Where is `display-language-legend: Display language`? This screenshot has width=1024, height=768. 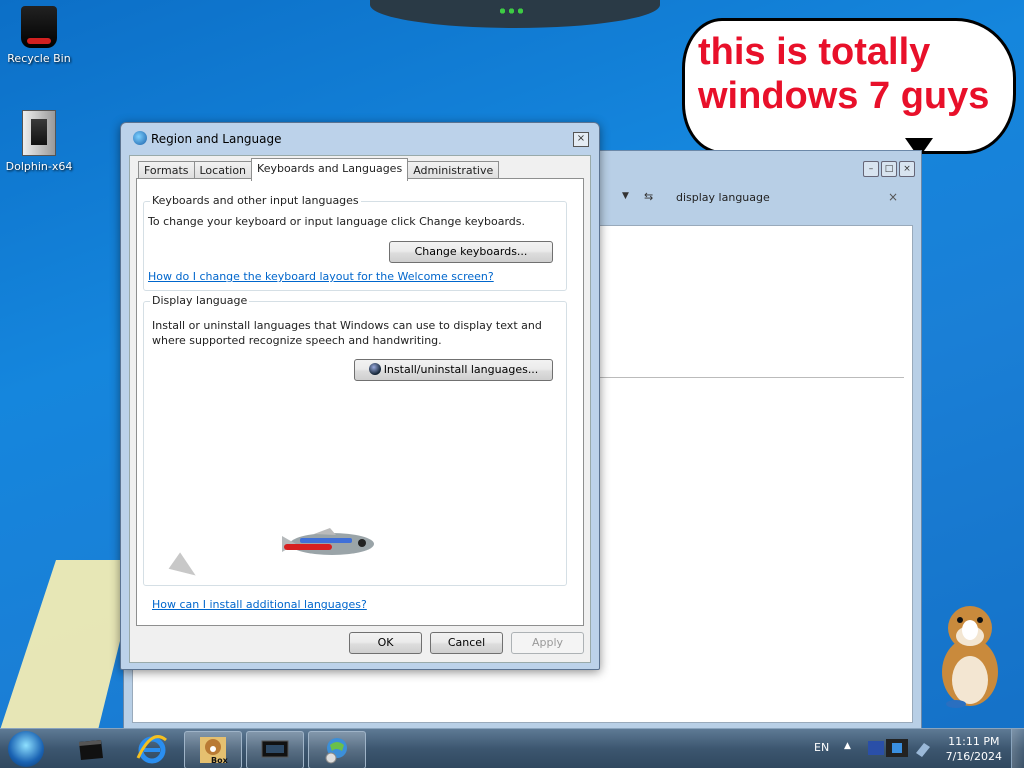
display-language-legend: Display language is located at coordinates (200, 300).